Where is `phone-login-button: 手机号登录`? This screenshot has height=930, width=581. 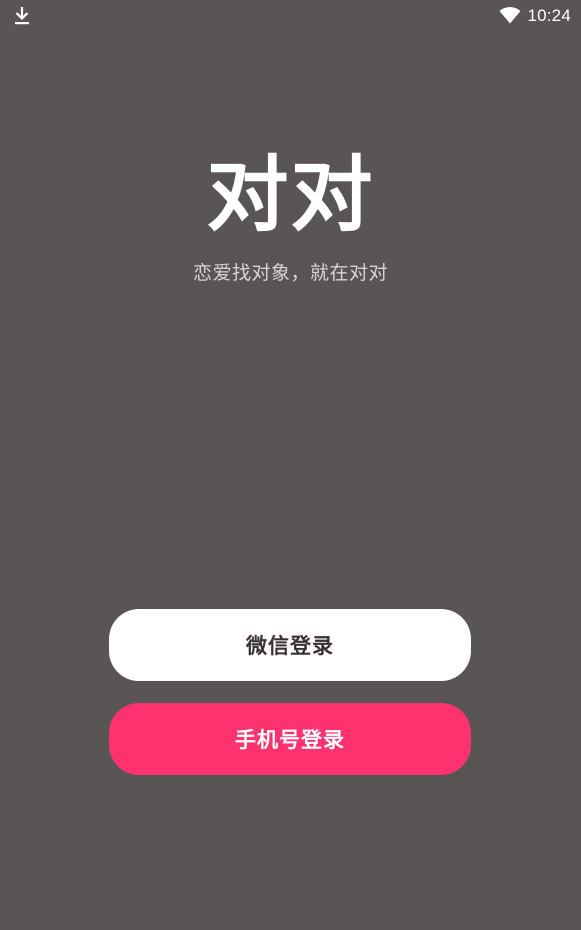
phone-login-button: 手机号登录 is located at coordinates (290, 739).